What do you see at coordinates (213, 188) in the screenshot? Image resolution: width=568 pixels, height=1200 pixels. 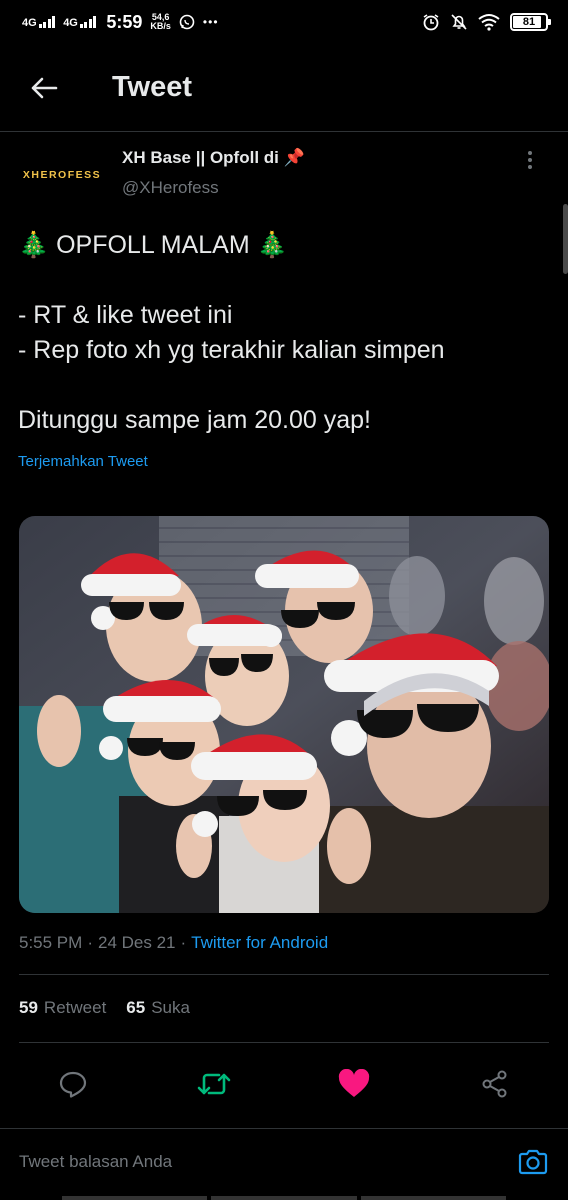 I see `author-handle: @XHerofess` at bounding box center [213, 188].